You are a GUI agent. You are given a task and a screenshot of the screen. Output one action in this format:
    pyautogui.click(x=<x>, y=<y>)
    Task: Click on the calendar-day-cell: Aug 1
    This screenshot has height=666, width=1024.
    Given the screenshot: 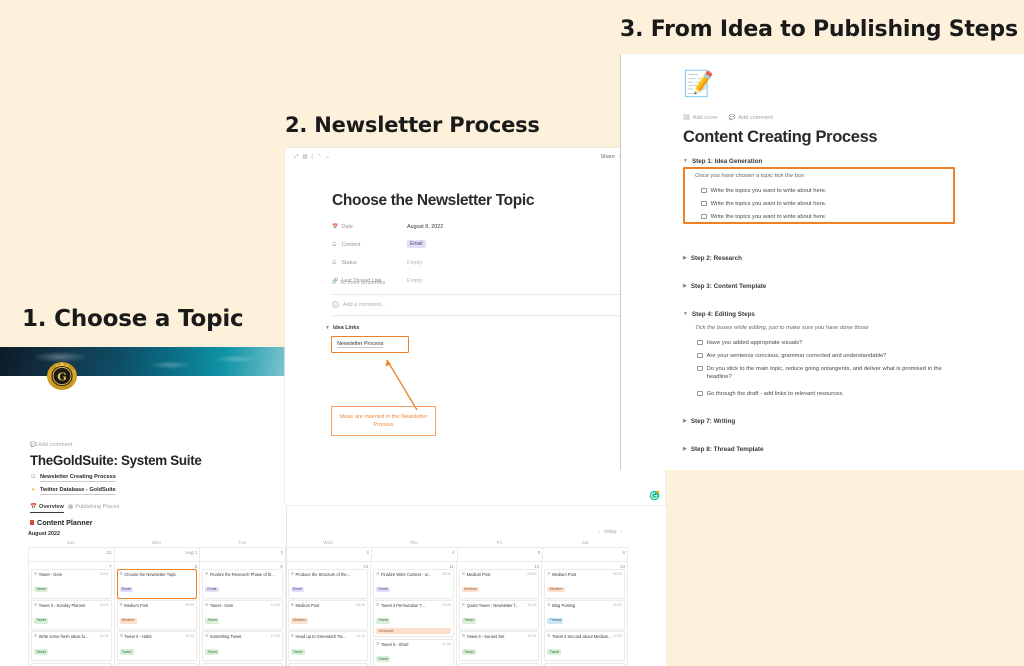 What is the action you would take?
    pyautogui.click(x=156, y=554)
    